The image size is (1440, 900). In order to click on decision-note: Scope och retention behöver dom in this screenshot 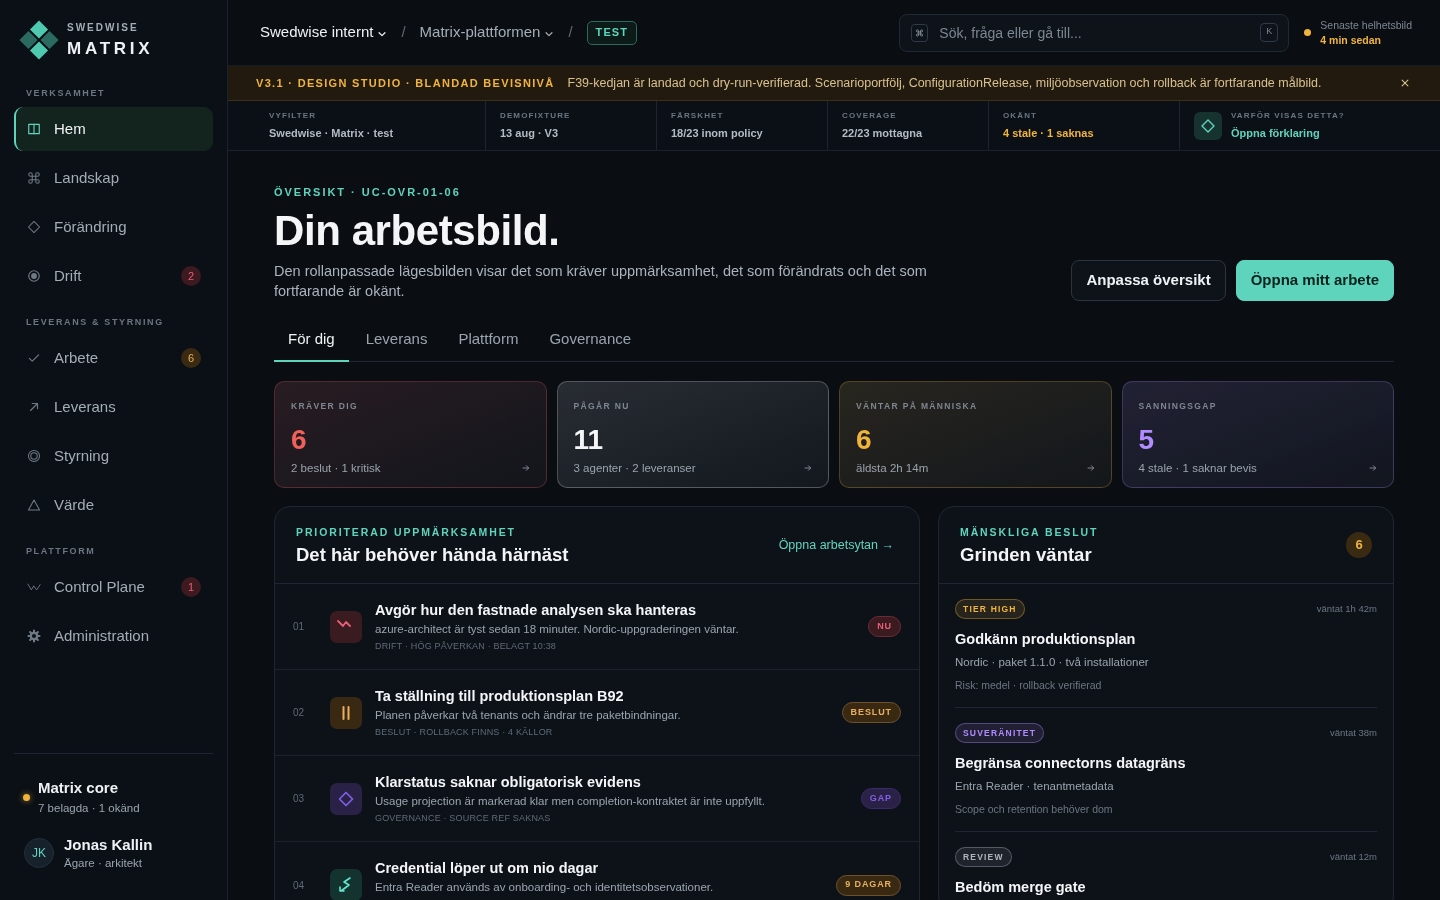, I will do `click(1034, 809)`.